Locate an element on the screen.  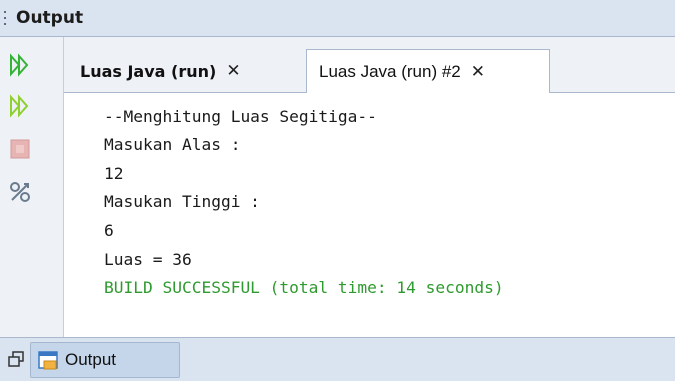
window-title: Output is located at coordinates (50, 18).